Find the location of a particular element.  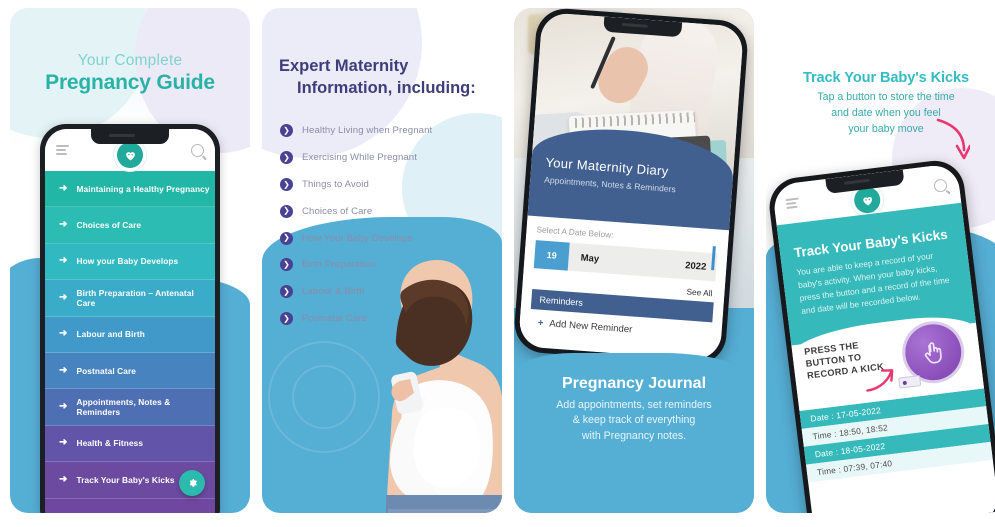

phone-notch is located at coordinates (130, 136).